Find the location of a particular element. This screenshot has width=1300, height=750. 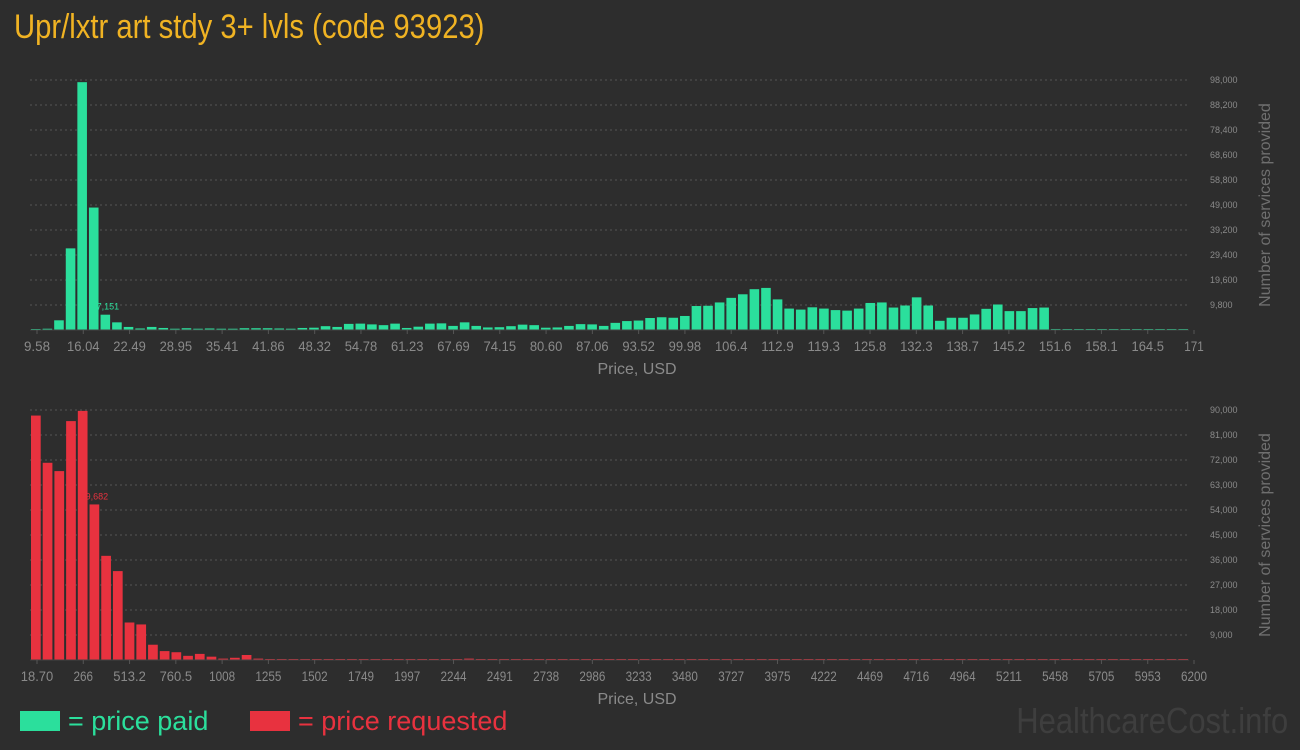

y-tick-label: 18,000 is located at coordinates (1224, 610).